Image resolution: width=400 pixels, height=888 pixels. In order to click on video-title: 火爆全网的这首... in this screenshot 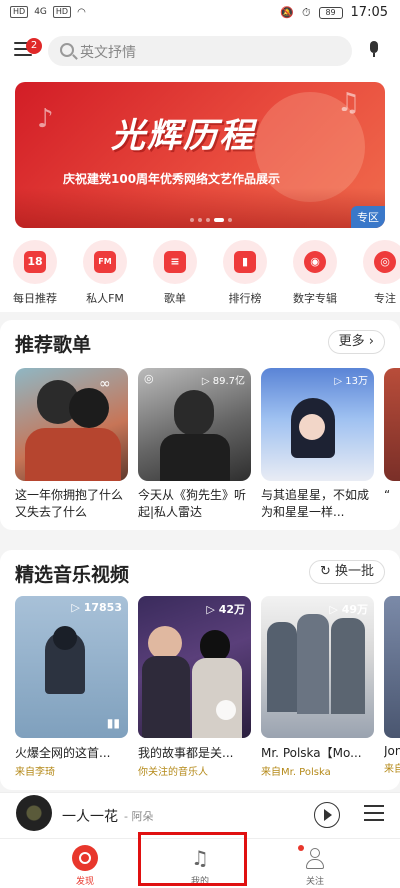, I will do `click(63, 753)`.